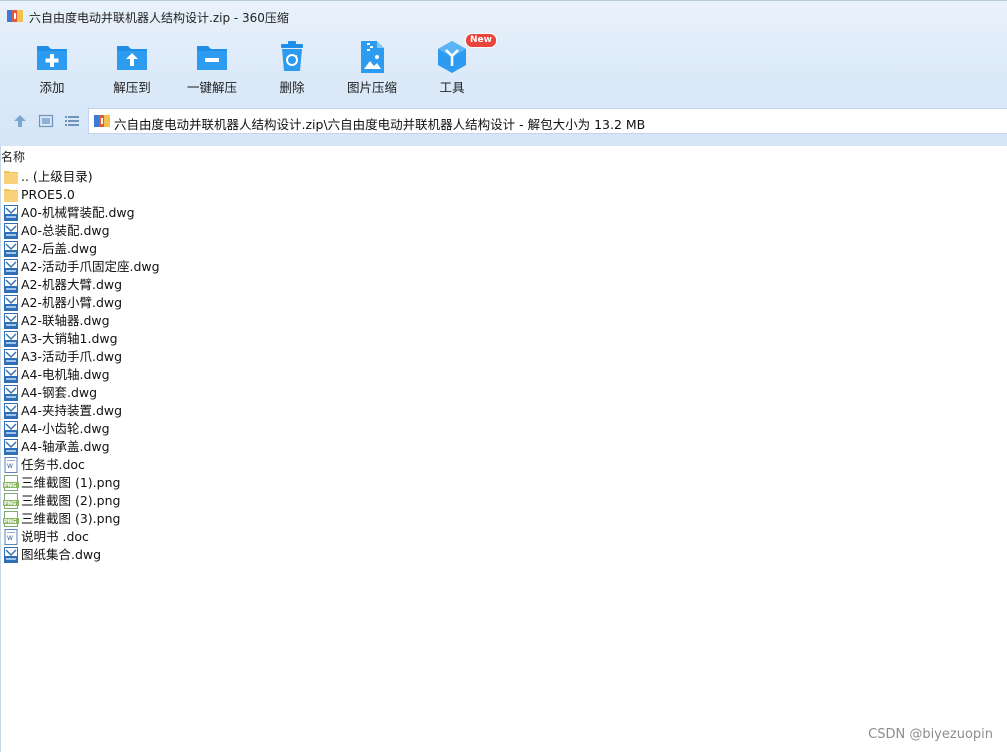 This screenshot has height=752, width=1007. What do you see at coordinates (372, 57) in the screenshot?
I see `image-compress-icon` at bounding box center [372, 57].